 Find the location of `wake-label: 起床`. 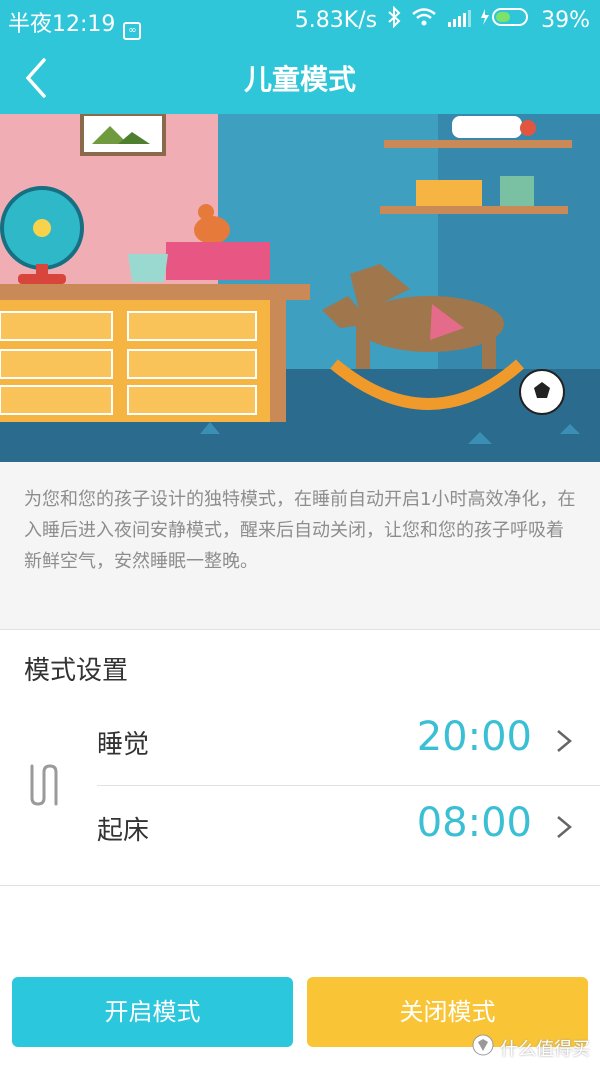

wake-label: 起床 is located at coordinates (123, 831).